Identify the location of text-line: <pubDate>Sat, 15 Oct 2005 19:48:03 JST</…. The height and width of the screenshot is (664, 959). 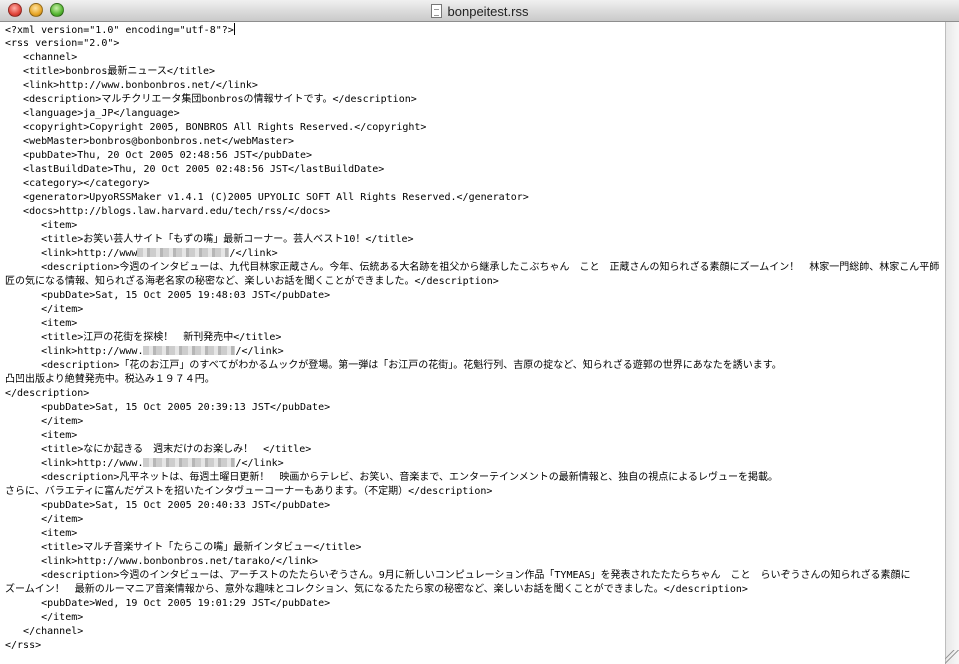
(475, 296).